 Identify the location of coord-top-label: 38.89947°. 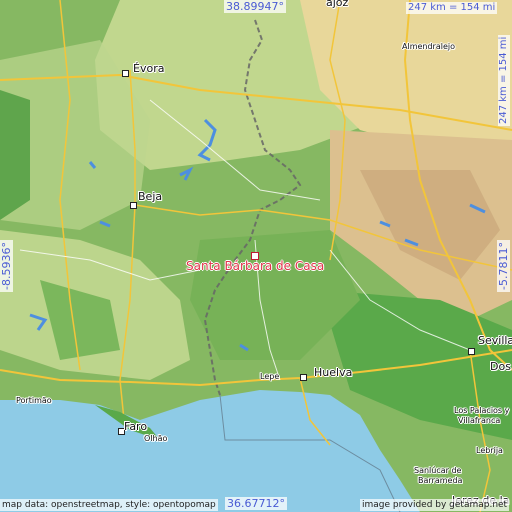
(255, 6).